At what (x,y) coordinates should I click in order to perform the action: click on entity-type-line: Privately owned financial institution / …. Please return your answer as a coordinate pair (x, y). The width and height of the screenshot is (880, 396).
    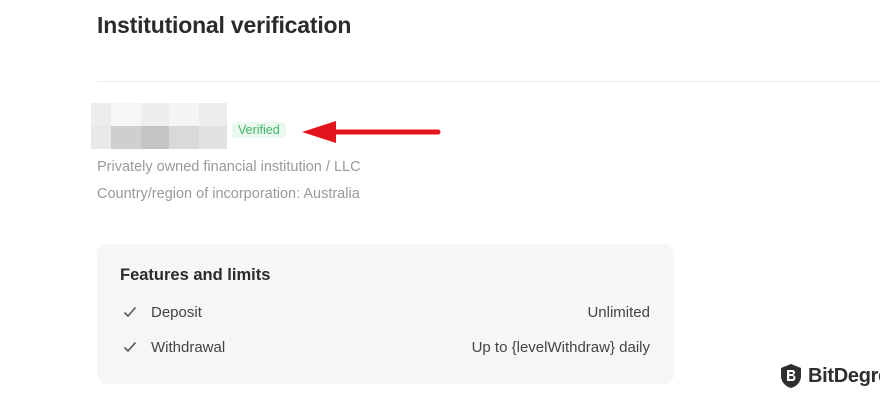
    Looking at the image, I should click on (229, 167).